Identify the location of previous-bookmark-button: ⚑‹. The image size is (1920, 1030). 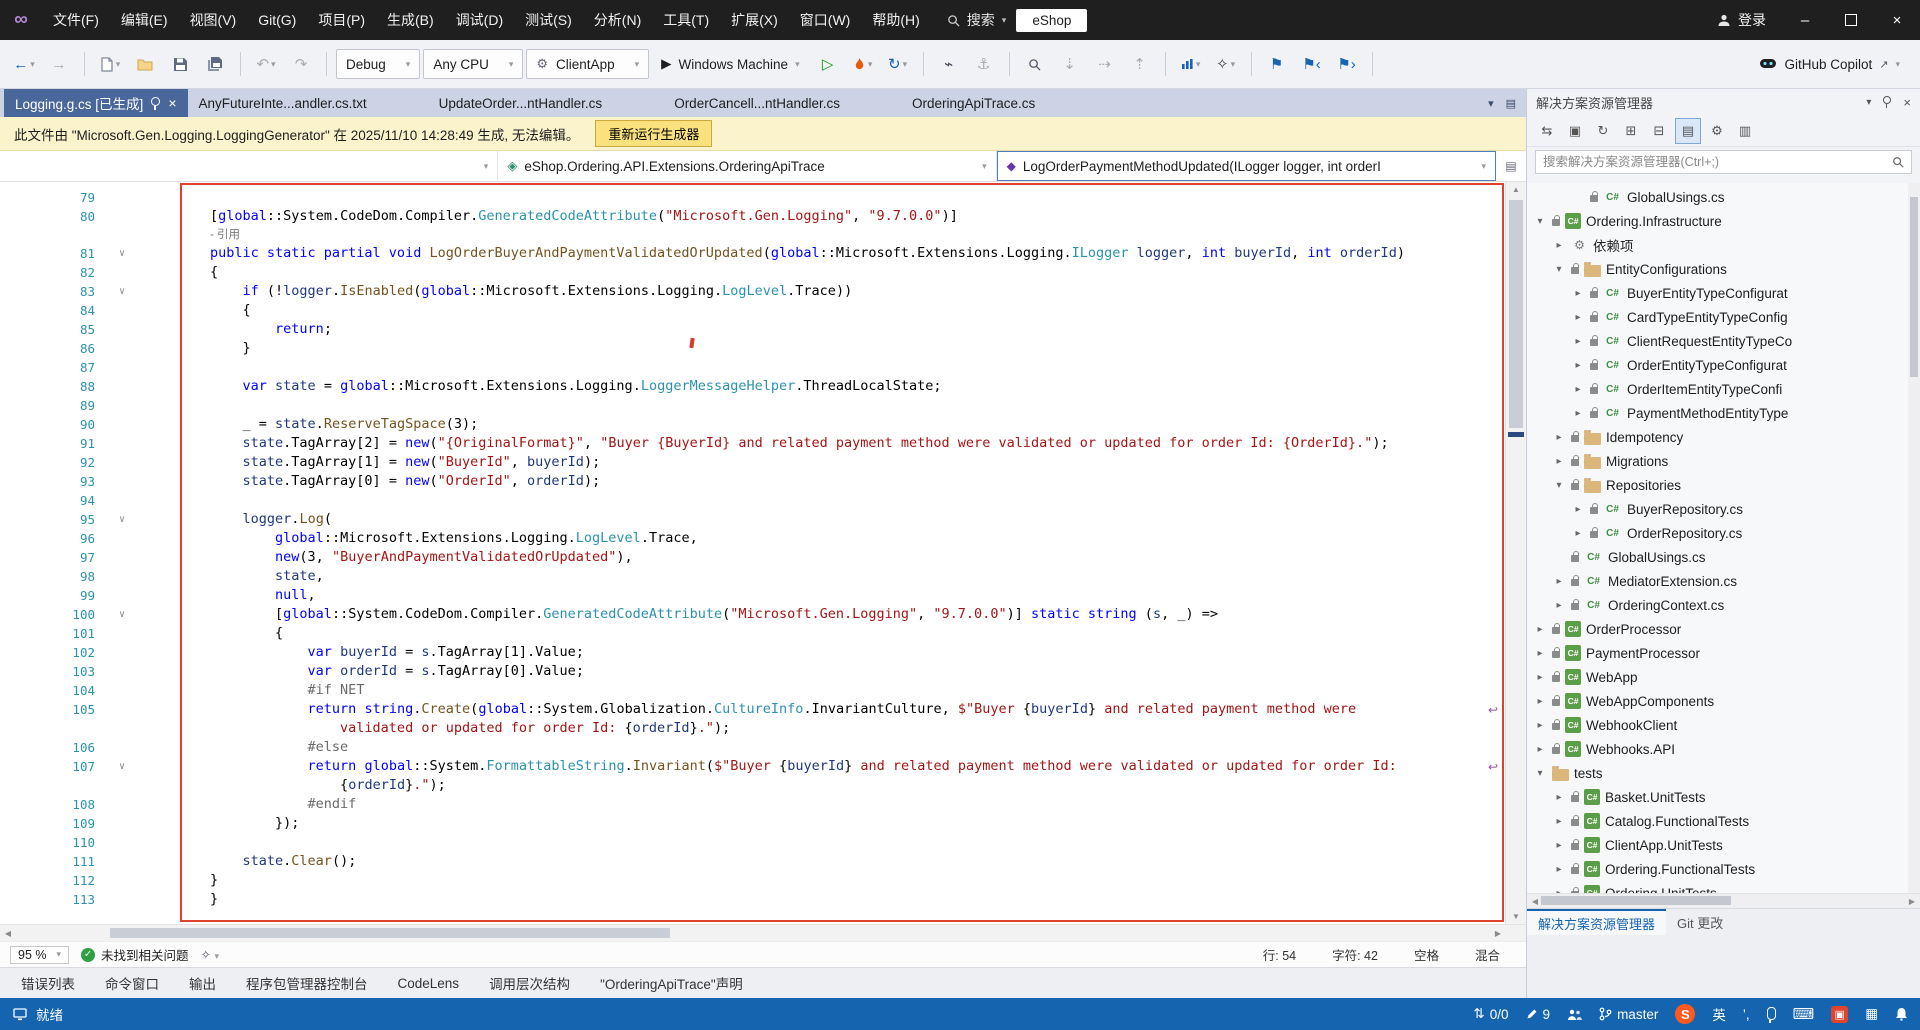
(1312, 64).